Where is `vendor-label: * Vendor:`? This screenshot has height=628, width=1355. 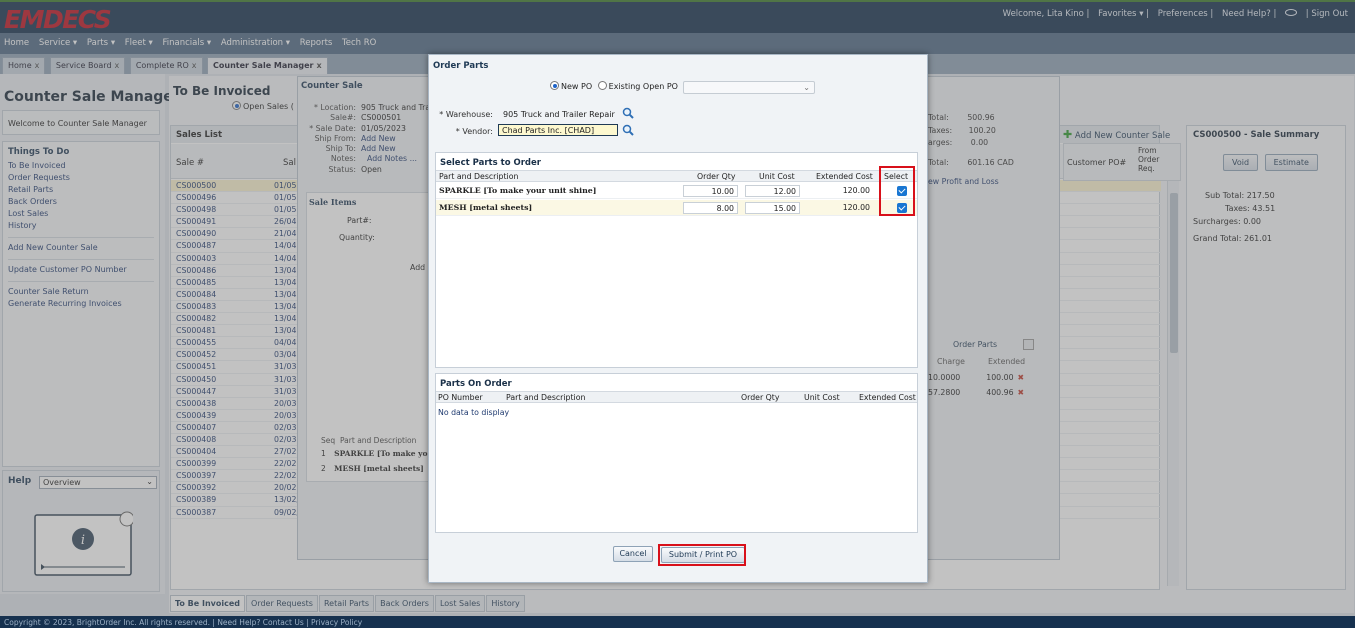
vendor-label: * Vendor: is located at coordinates (474, 131).